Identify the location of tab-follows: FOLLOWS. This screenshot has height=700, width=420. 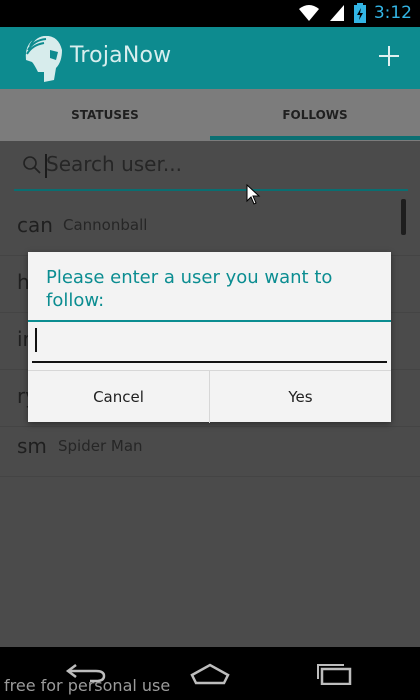
(315, 115).